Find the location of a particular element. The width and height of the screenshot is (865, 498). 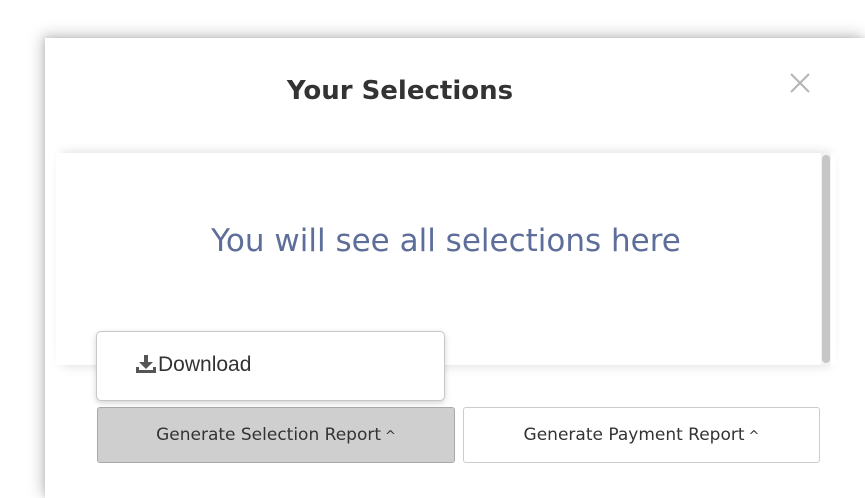

generate-payment-report-button: Generate Payment Report ^ is located at coordinates (641, 435).